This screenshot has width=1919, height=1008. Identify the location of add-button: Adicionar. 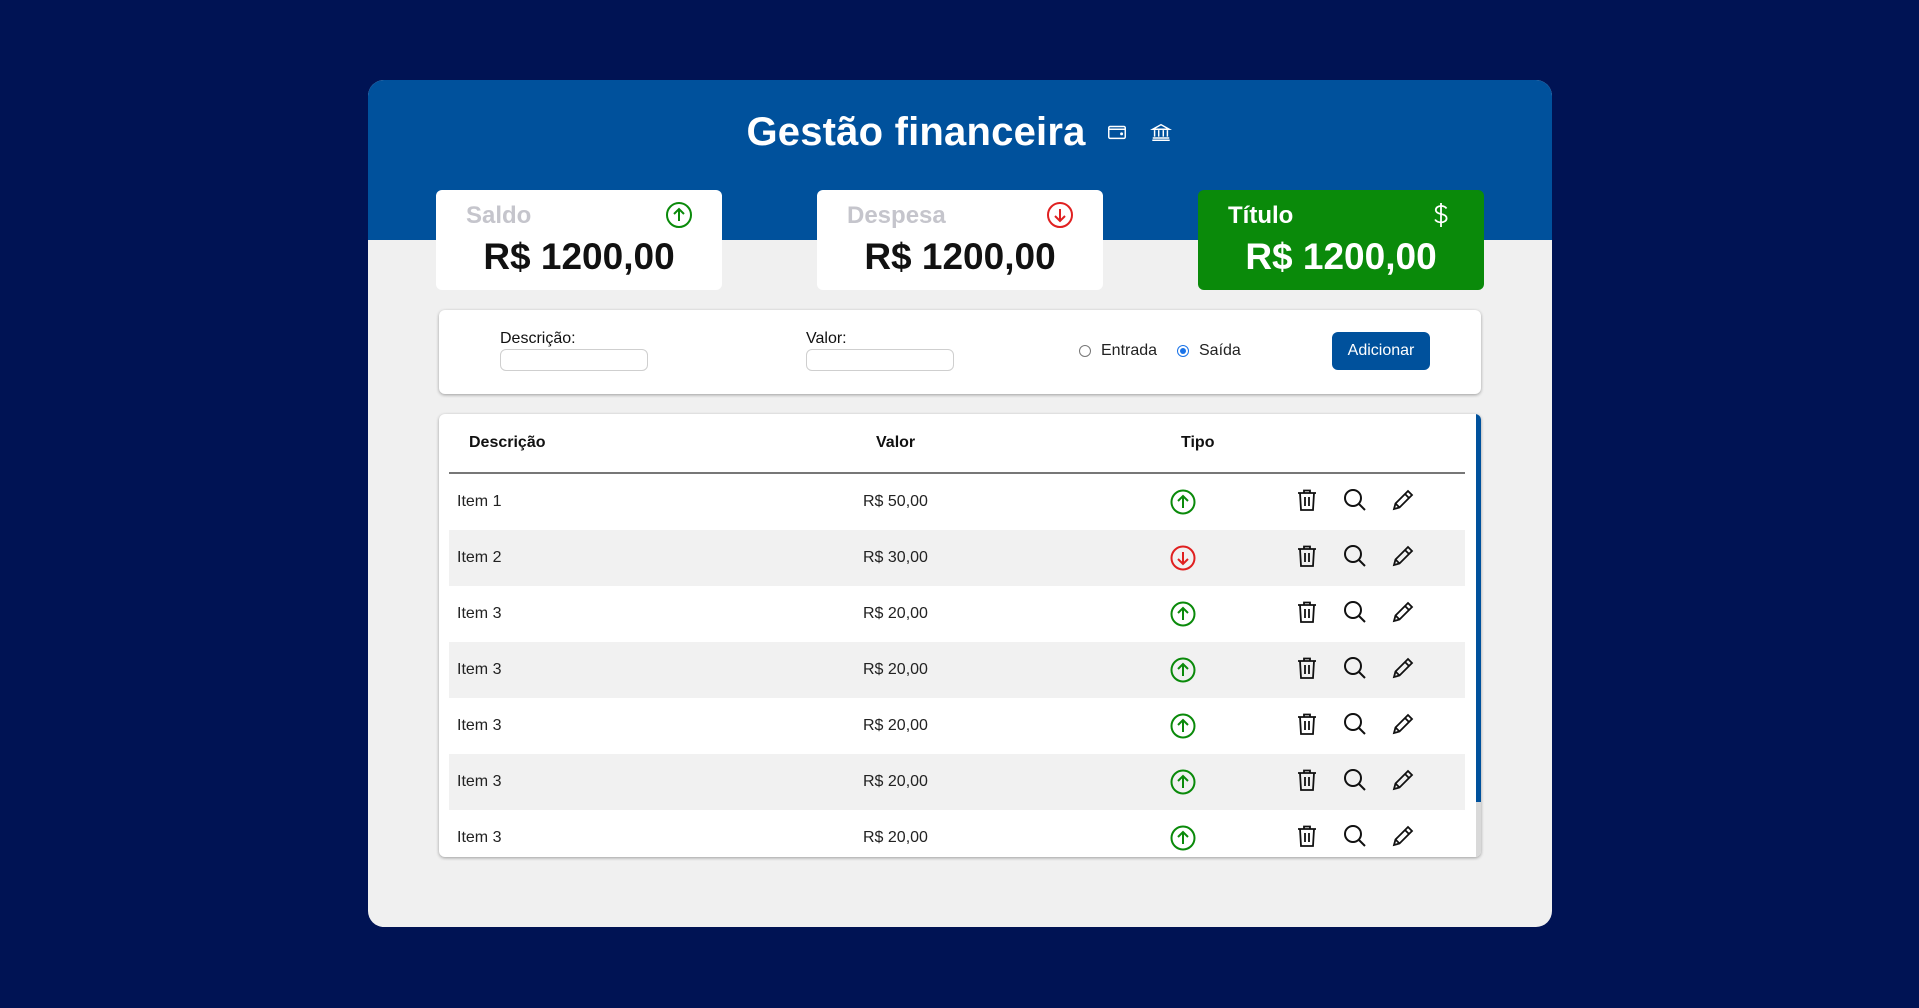
(1381, 351).